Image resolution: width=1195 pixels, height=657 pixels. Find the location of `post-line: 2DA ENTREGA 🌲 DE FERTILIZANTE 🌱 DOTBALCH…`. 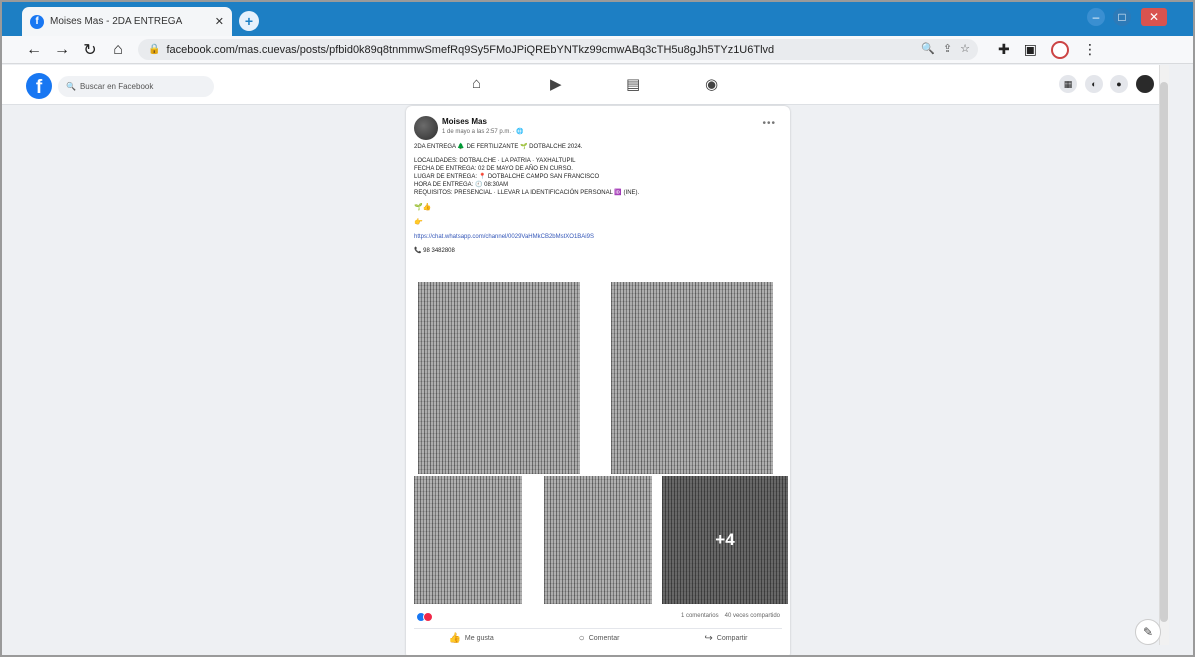

post-line: 2DA ENTREGA 🌲 DE FERTILIZANTE 🌱 DOTBALCH… is located at coordinates (498, 147).